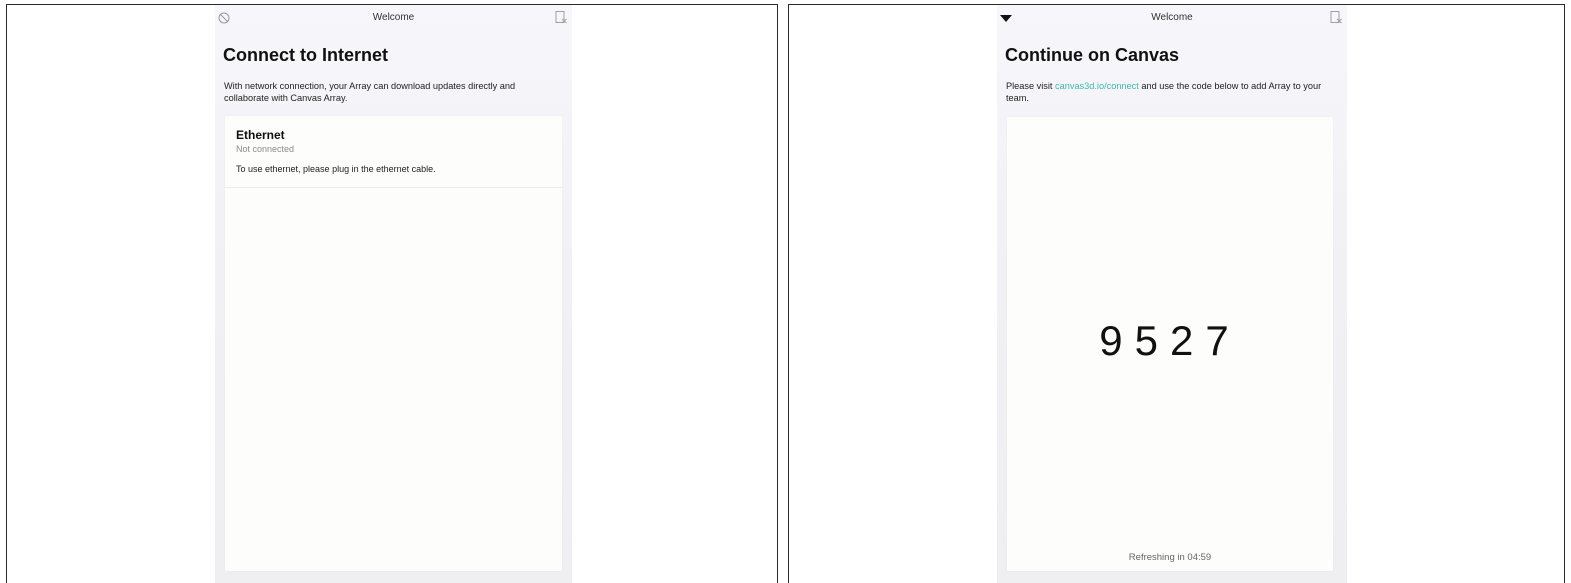 The height and width of the screenshot is (583, 1571). I want to click on page-title: Continue on Canvas, so click(1092, 55).